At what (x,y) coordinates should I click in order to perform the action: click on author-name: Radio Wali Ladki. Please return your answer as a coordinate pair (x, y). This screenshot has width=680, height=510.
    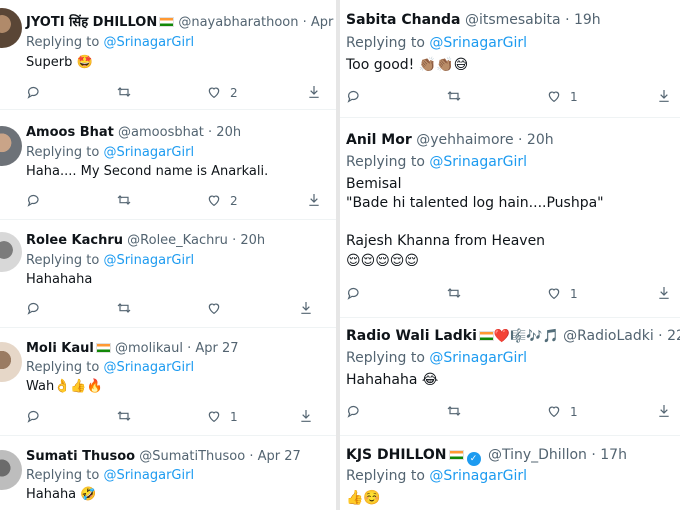
    Looking at the image, I should click on (411, 336).